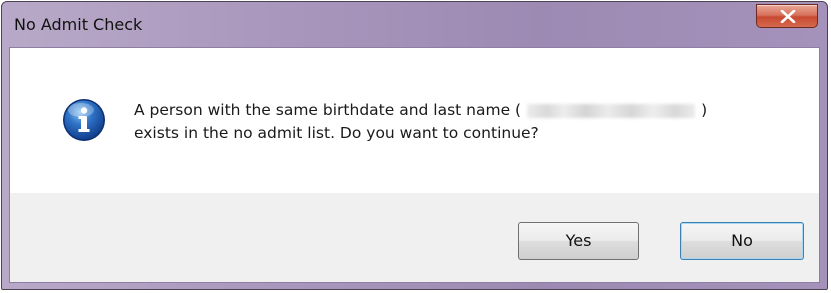  I want to click on close-button, so click(787, 16).